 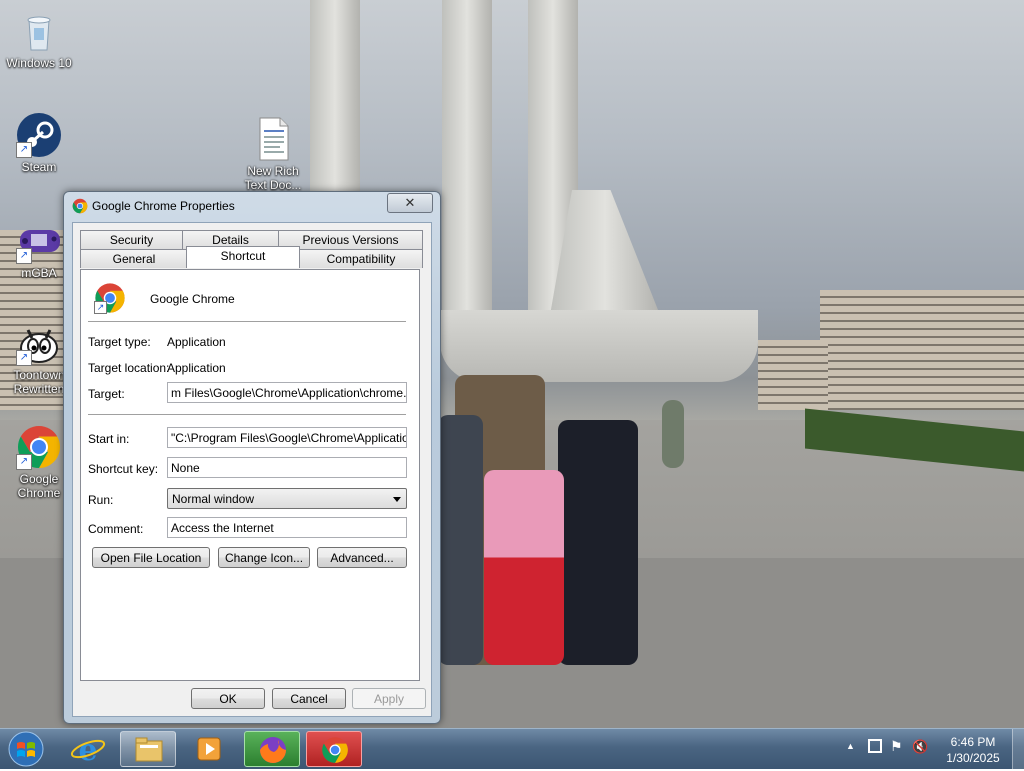 I want to click on internet-explorer-icon: e, so click(x=88, y=750).